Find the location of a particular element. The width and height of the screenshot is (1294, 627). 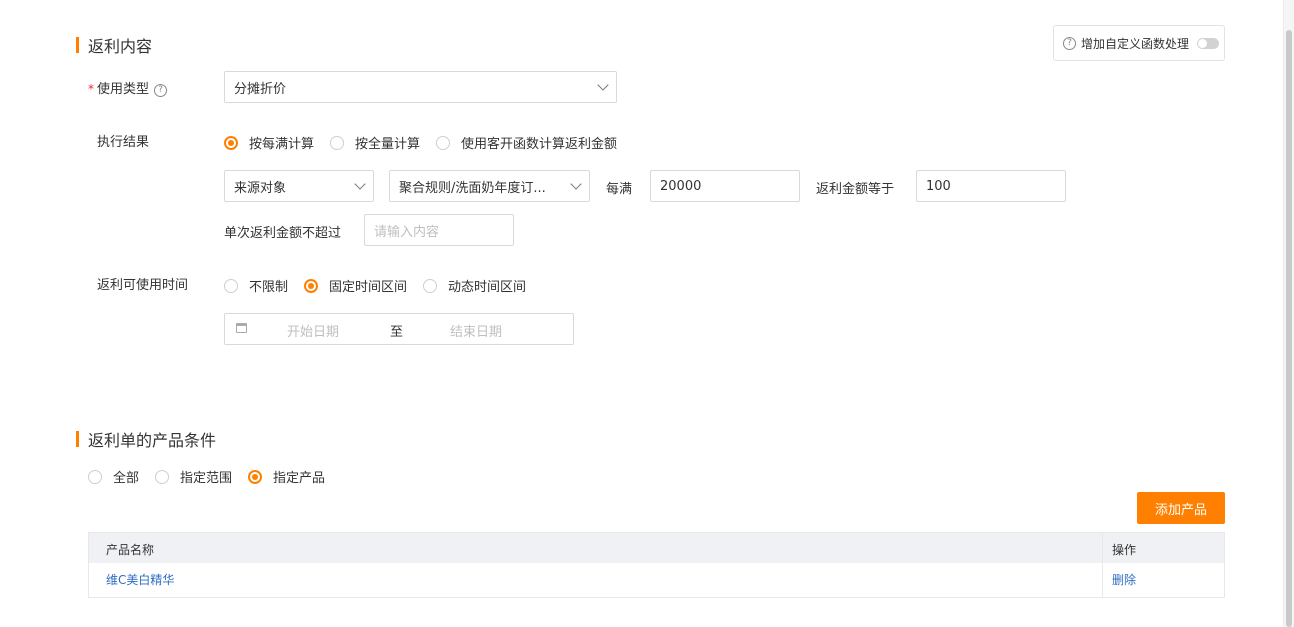

every-threshold-input: 20000 is located at coordinates (725, 186).